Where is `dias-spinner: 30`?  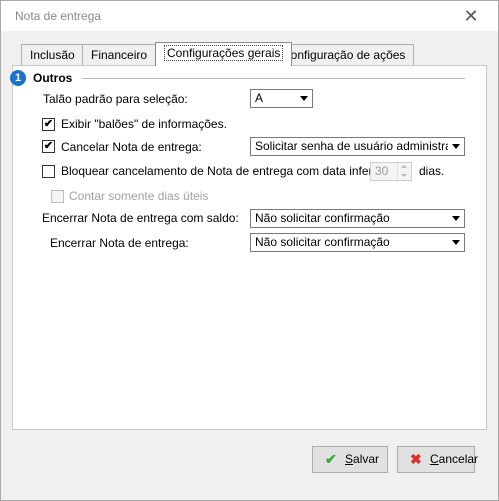
dias-spinner: 30 is located at coordinates (391, 171).